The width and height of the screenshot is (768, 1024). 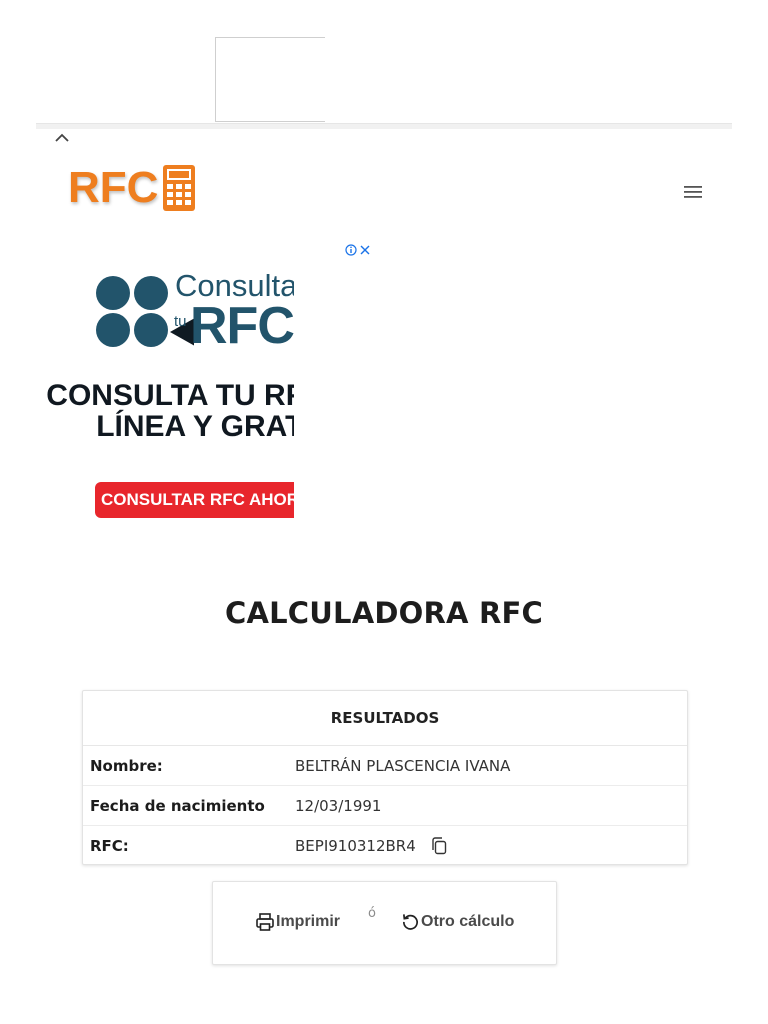 I want to click on copy-button, so click(x=439, y=846).